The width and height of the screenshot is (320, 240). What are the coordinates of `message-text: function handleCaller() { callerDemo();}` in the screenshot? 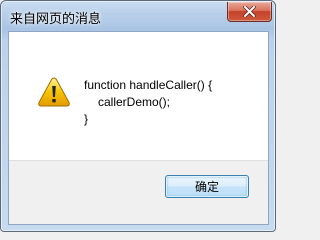 It's located at (148, 102).